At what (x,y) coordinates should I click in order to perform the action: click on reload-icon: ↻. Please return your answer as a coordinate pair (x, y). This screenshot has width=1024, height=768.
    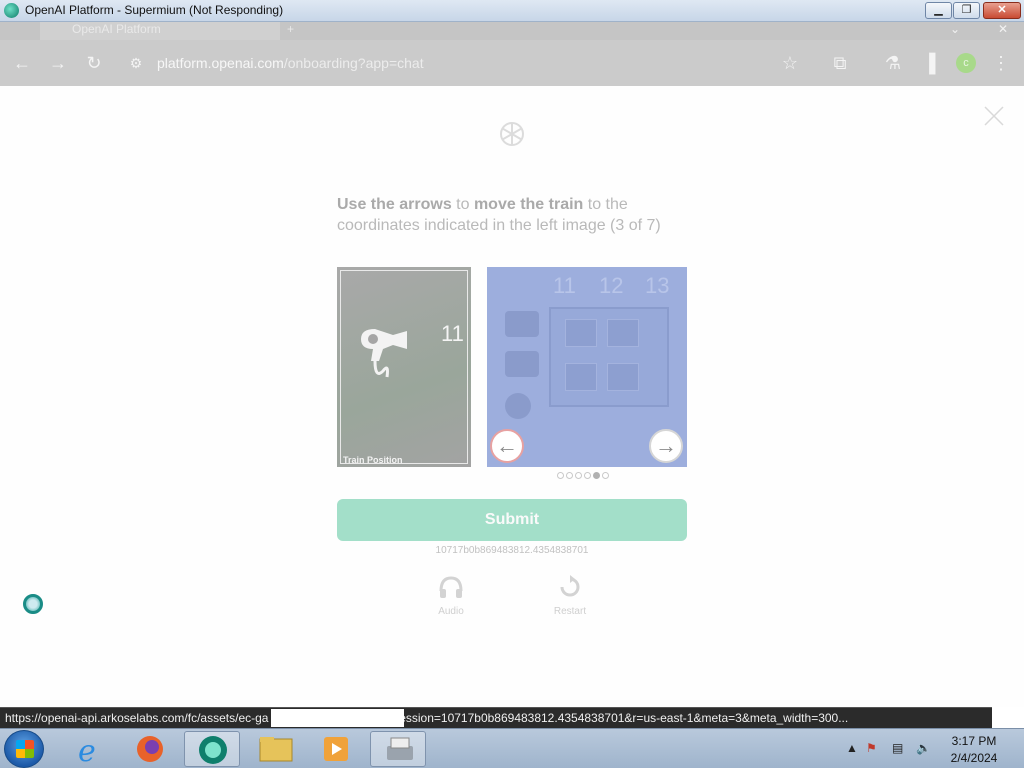
    Looking at the image, I should click on (94, 63).